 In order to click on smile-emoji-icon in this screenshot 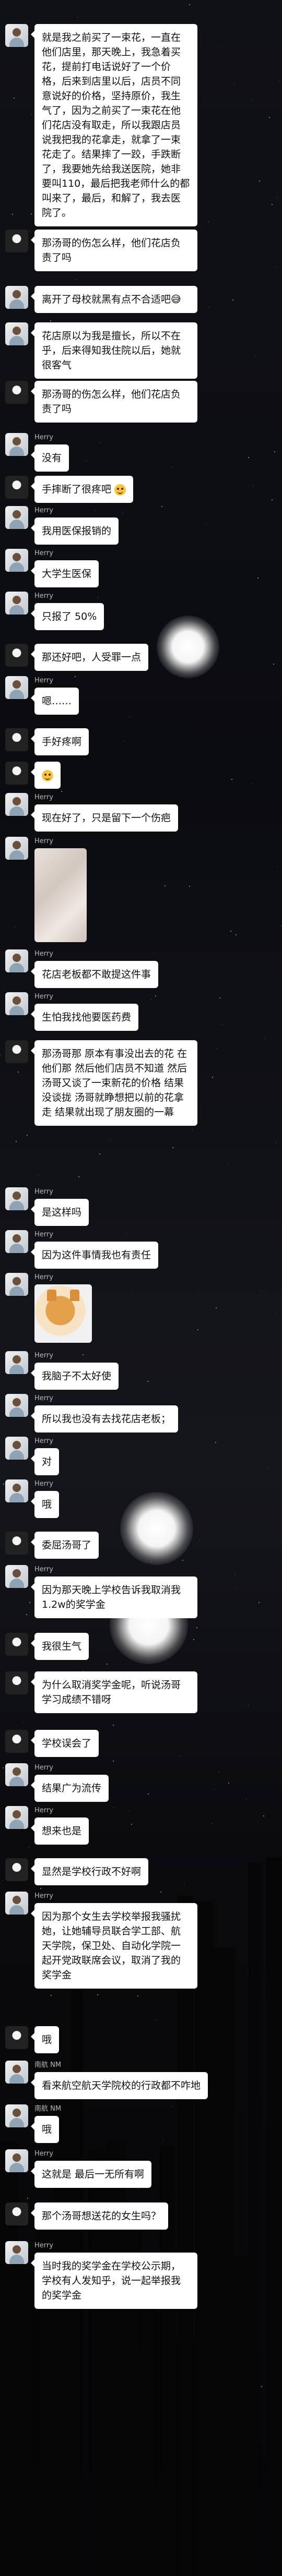, I will do `click(120, 490)`.